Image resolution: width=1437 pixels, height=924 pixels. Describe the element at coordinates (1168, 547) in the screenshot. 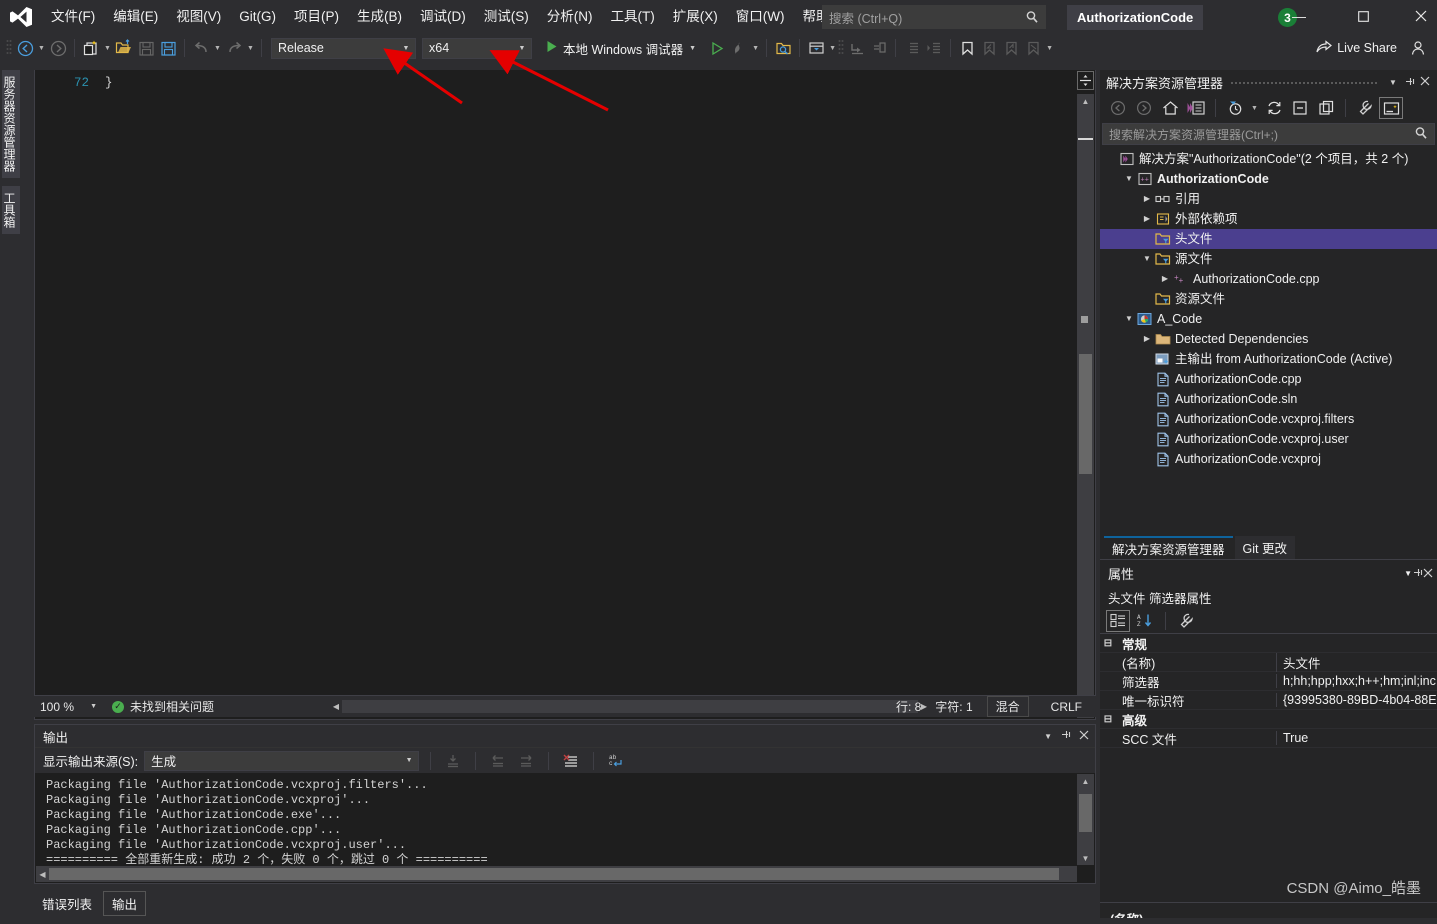

I see `tab-solution-explorer: 解决方案资源管理器` at that location.